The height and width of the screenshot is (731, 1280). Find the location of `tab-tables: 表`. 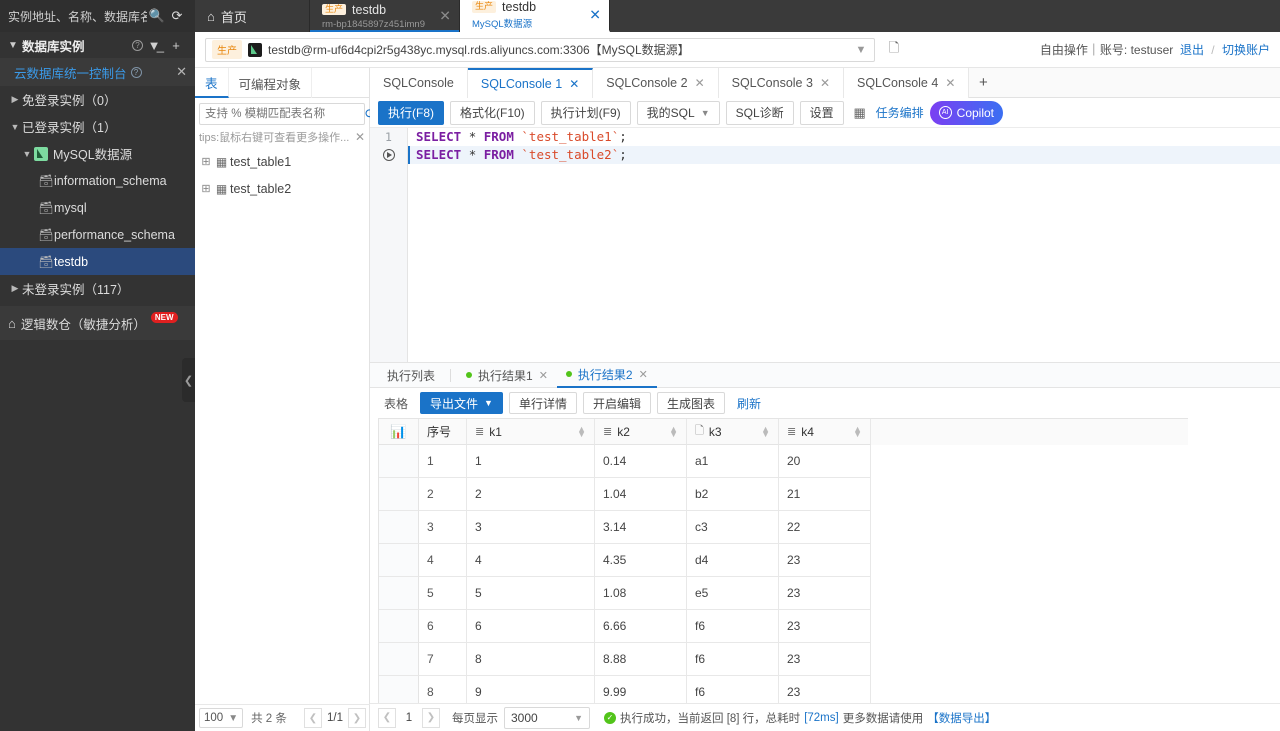

tab-tables: 表 is located at coordinates (212, 83).